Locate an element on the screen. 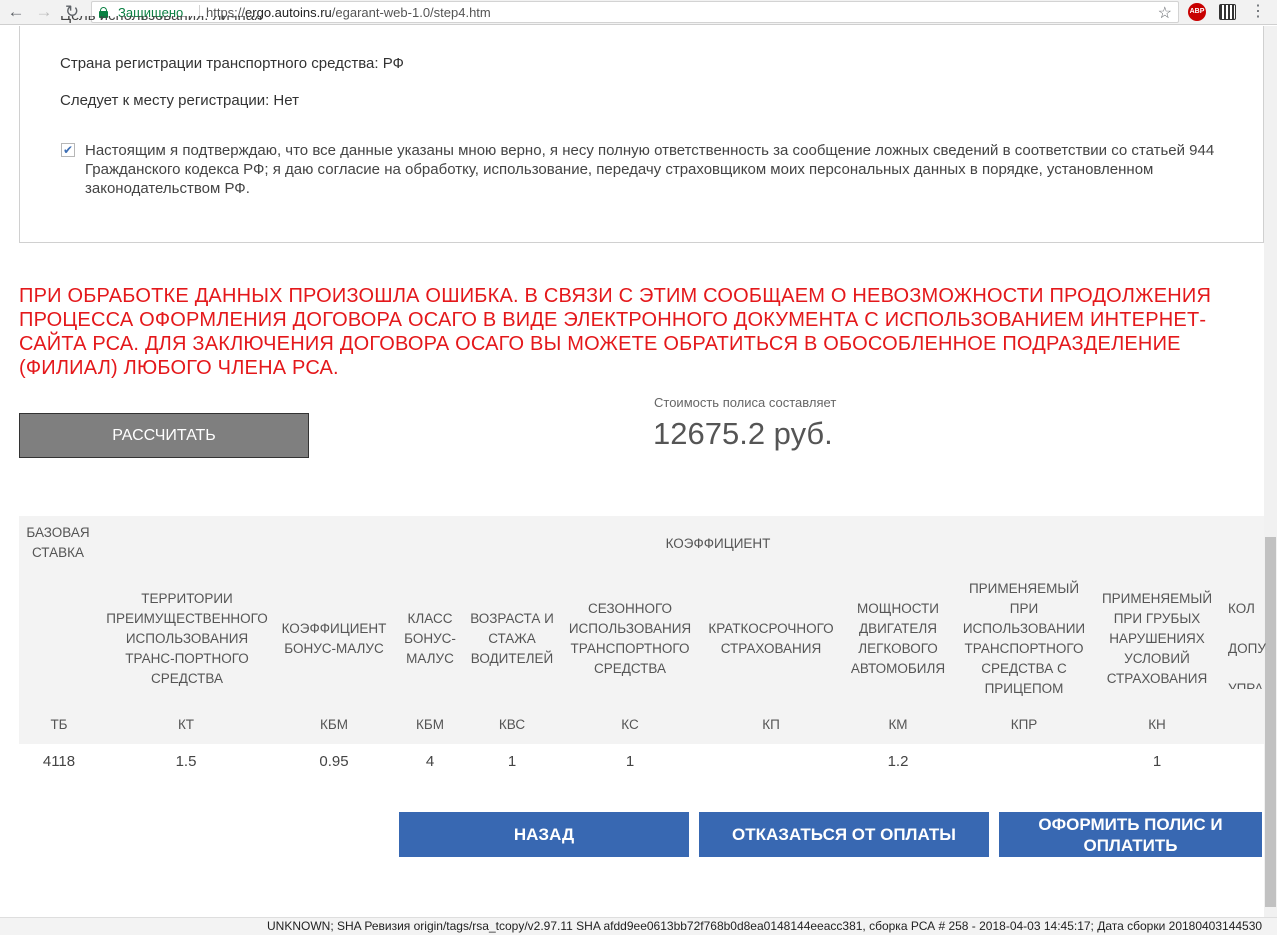 The height and width of the screenshot is (935, 1277). col-header-kbm-class: КЛАСС БОНУС-МАЛУС is located at coordinates (430, 638).